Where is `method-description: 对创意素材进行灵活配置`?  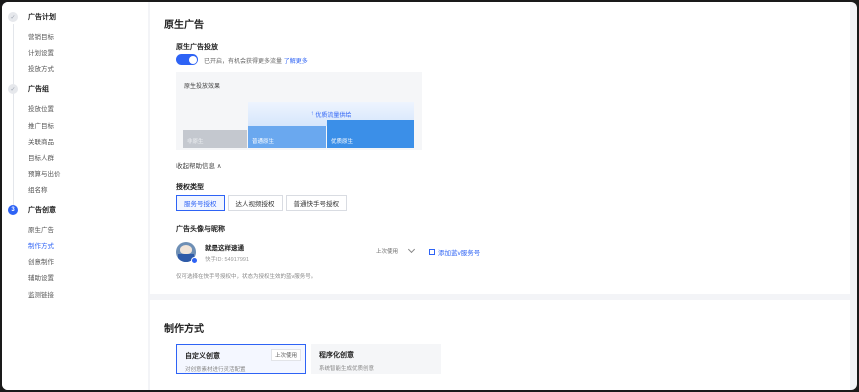
method-description: 对创意素材进行灵活配置 is located at coordinates (215, 370).